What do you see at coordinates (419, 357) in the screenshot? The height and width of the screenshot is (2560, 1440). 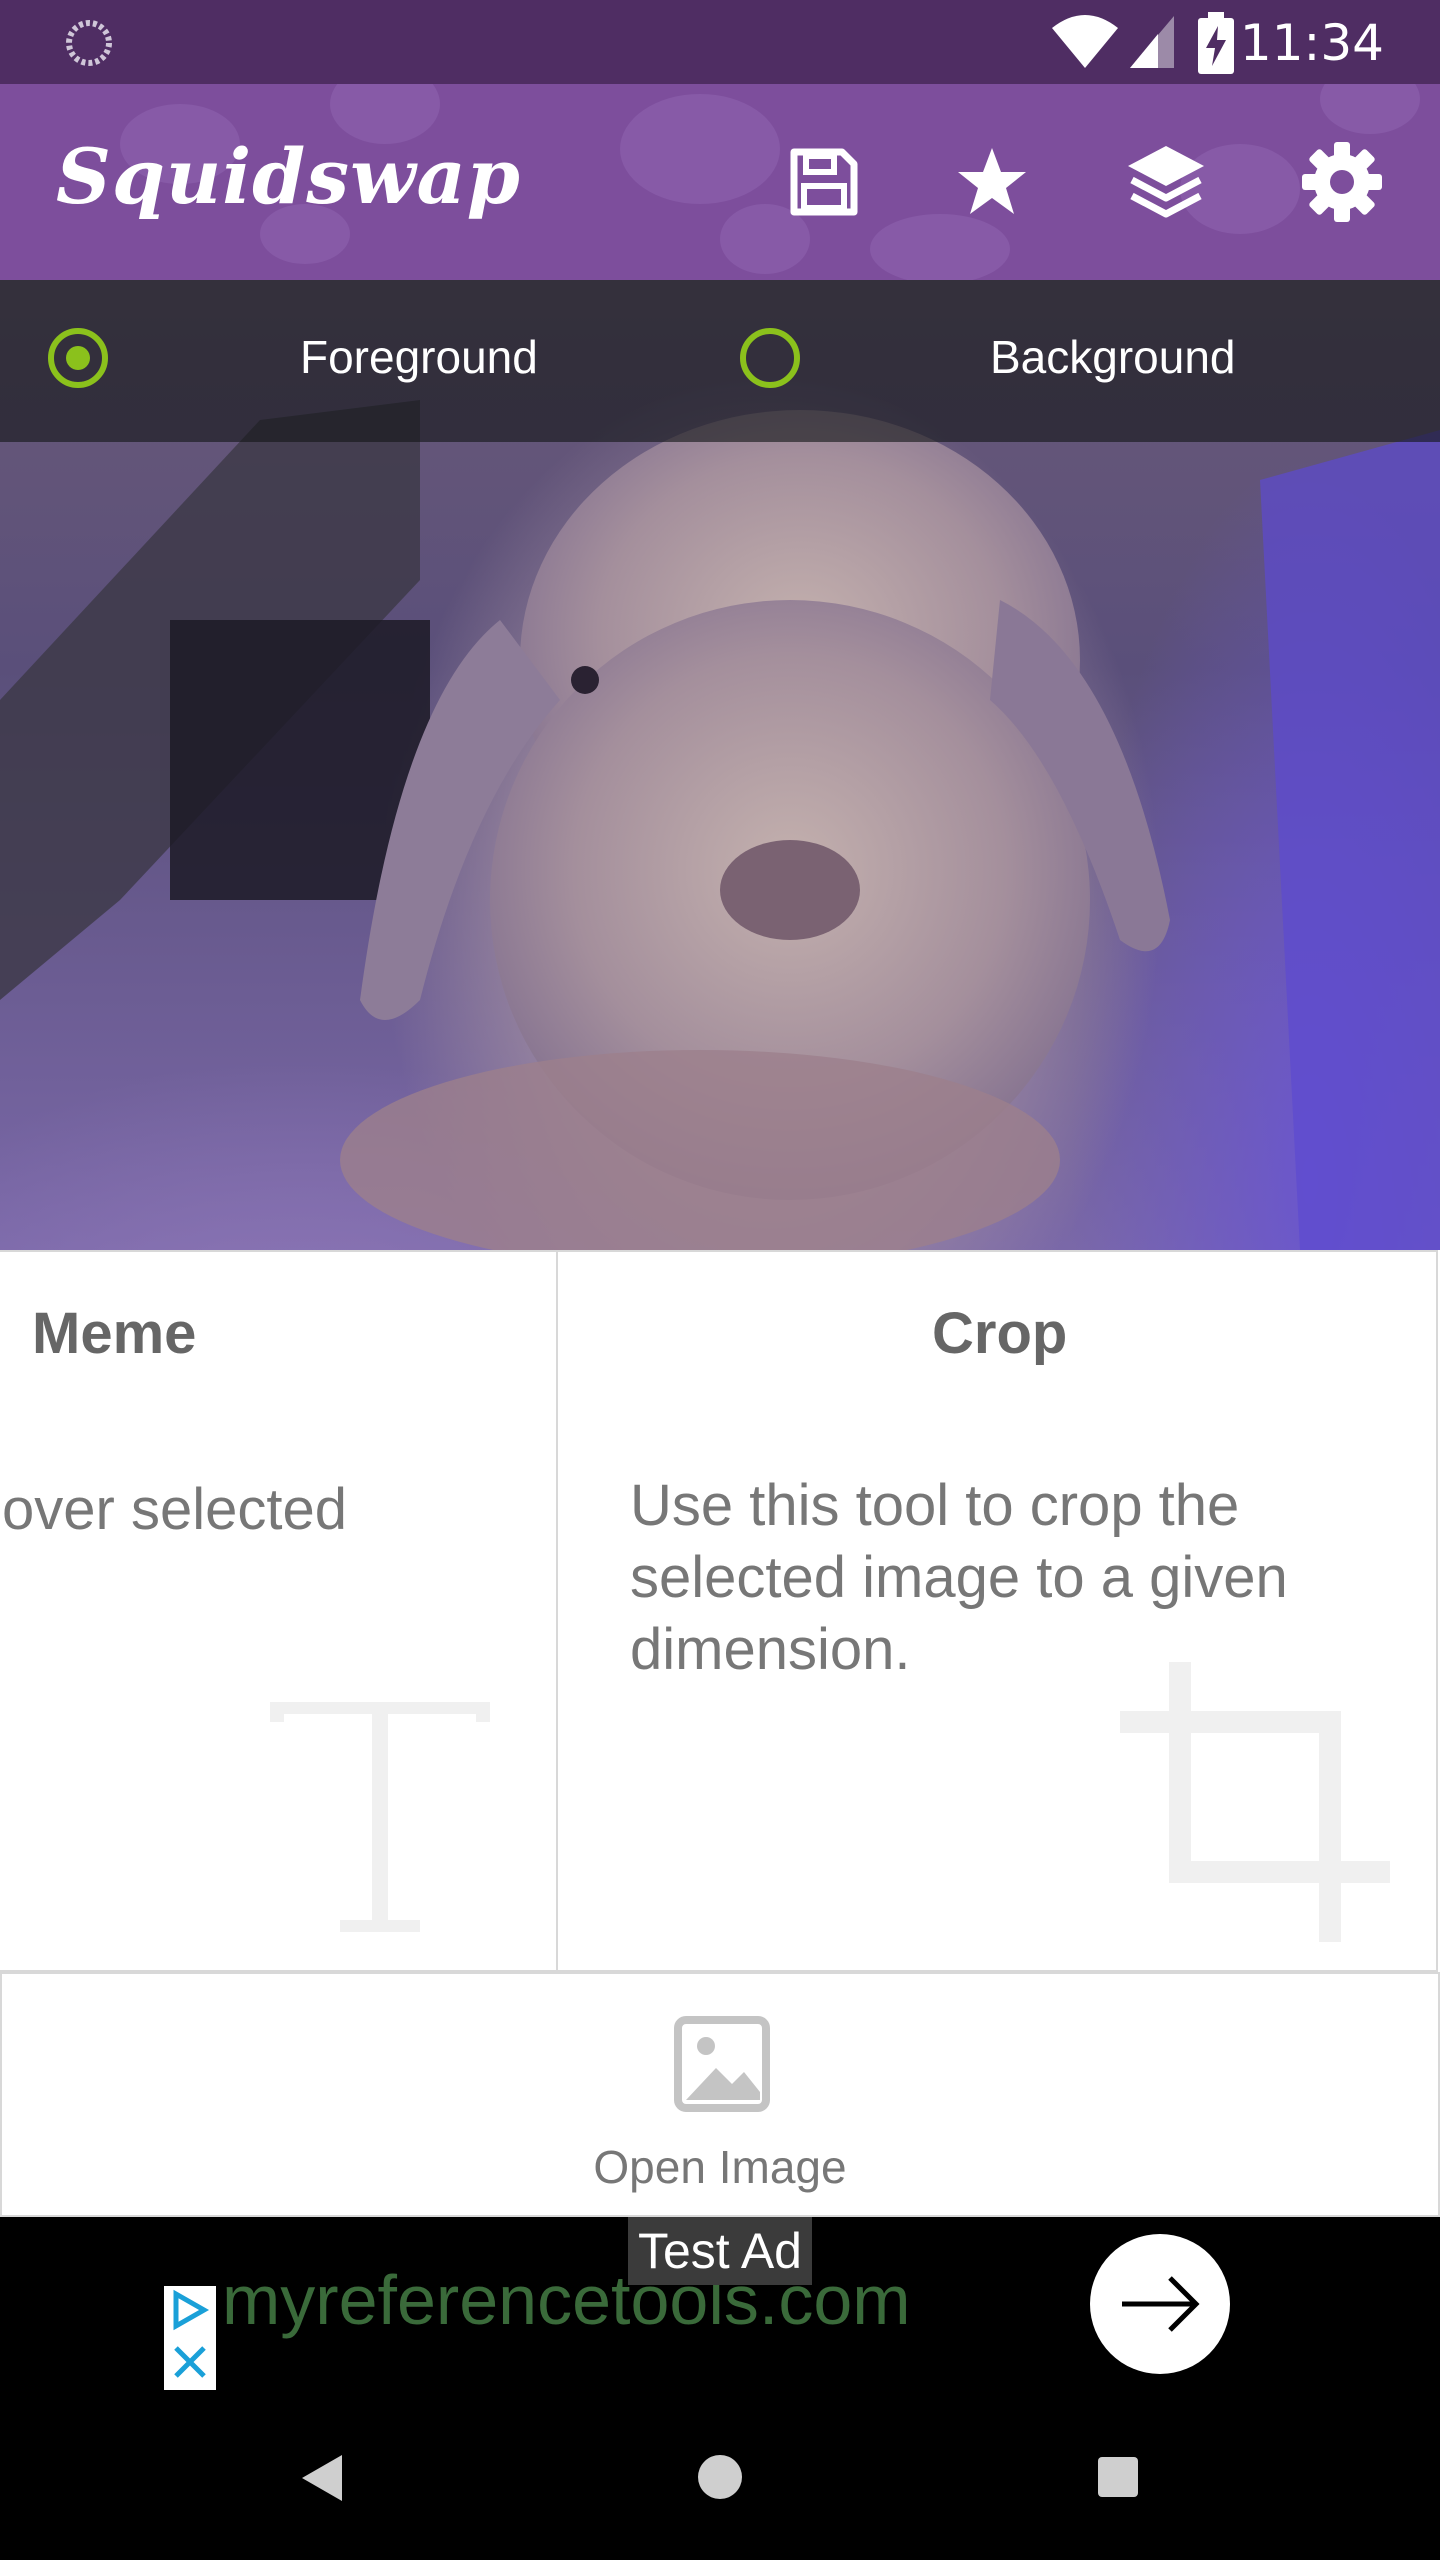 I see `foreground-label: Foreground` at bounding box center [419, 357].